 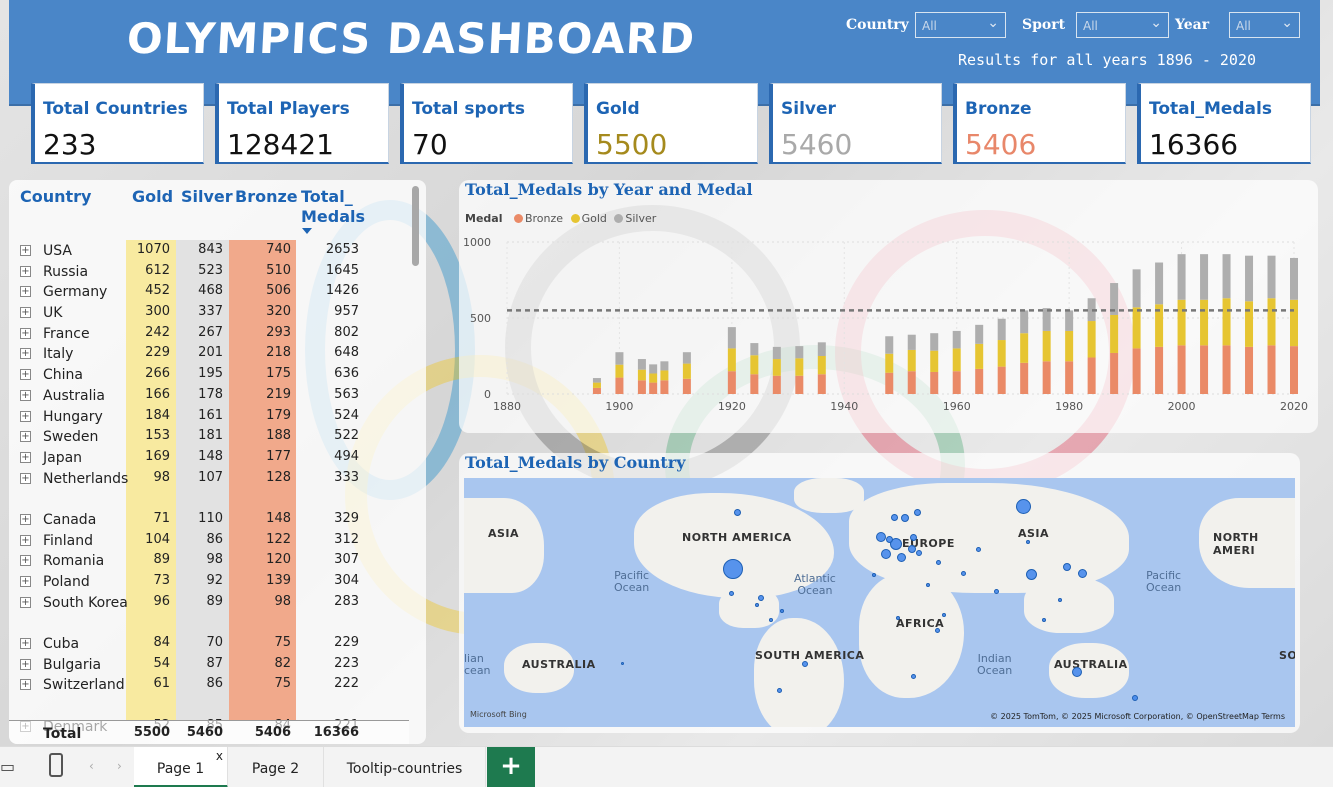 I want to click on map-bubble-poland, so click(x=913, y=537).